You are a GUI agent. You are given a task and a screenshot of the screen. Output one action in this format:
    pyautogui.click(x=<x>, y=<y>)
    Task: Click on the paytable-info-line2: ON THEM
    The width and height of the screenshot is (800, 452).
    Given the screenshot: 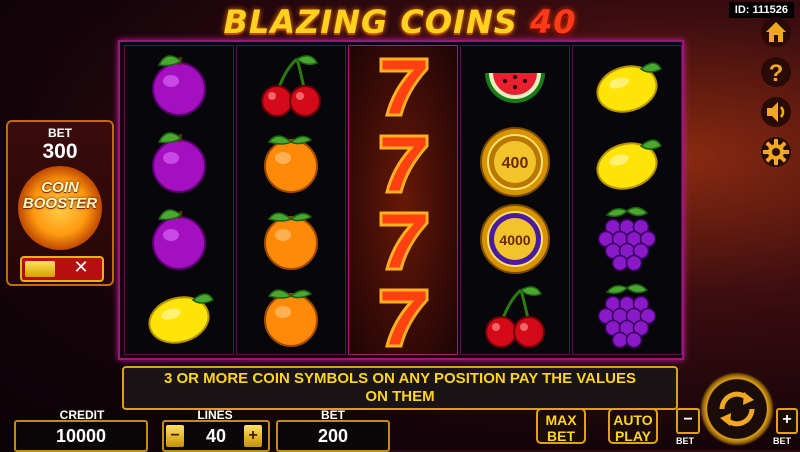 What is the action you would take?
    pyautogui.click(x=400, y=396)
    